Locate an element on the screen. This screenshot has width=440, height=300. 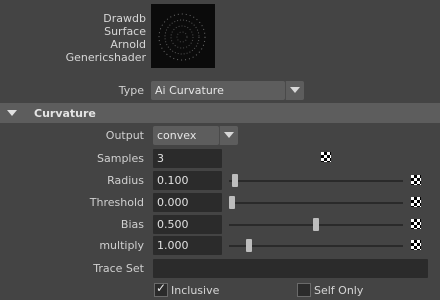
curvature-section-header: Curvature is located at coordinates (220, 113).